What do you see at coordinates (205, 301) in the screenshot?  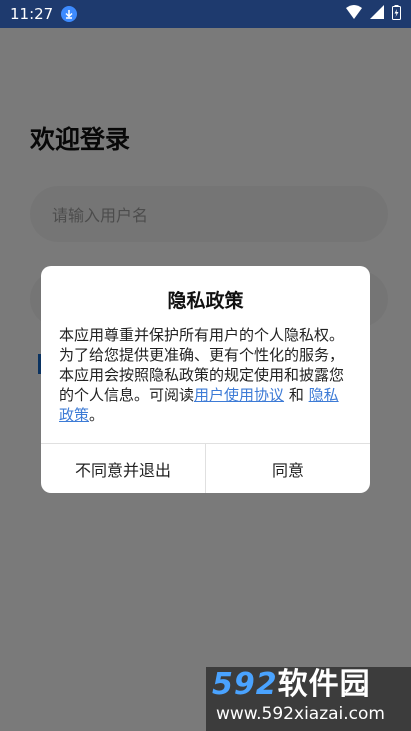 I see `dialog-title: 隐私政策` at bounding box center [205, 301].